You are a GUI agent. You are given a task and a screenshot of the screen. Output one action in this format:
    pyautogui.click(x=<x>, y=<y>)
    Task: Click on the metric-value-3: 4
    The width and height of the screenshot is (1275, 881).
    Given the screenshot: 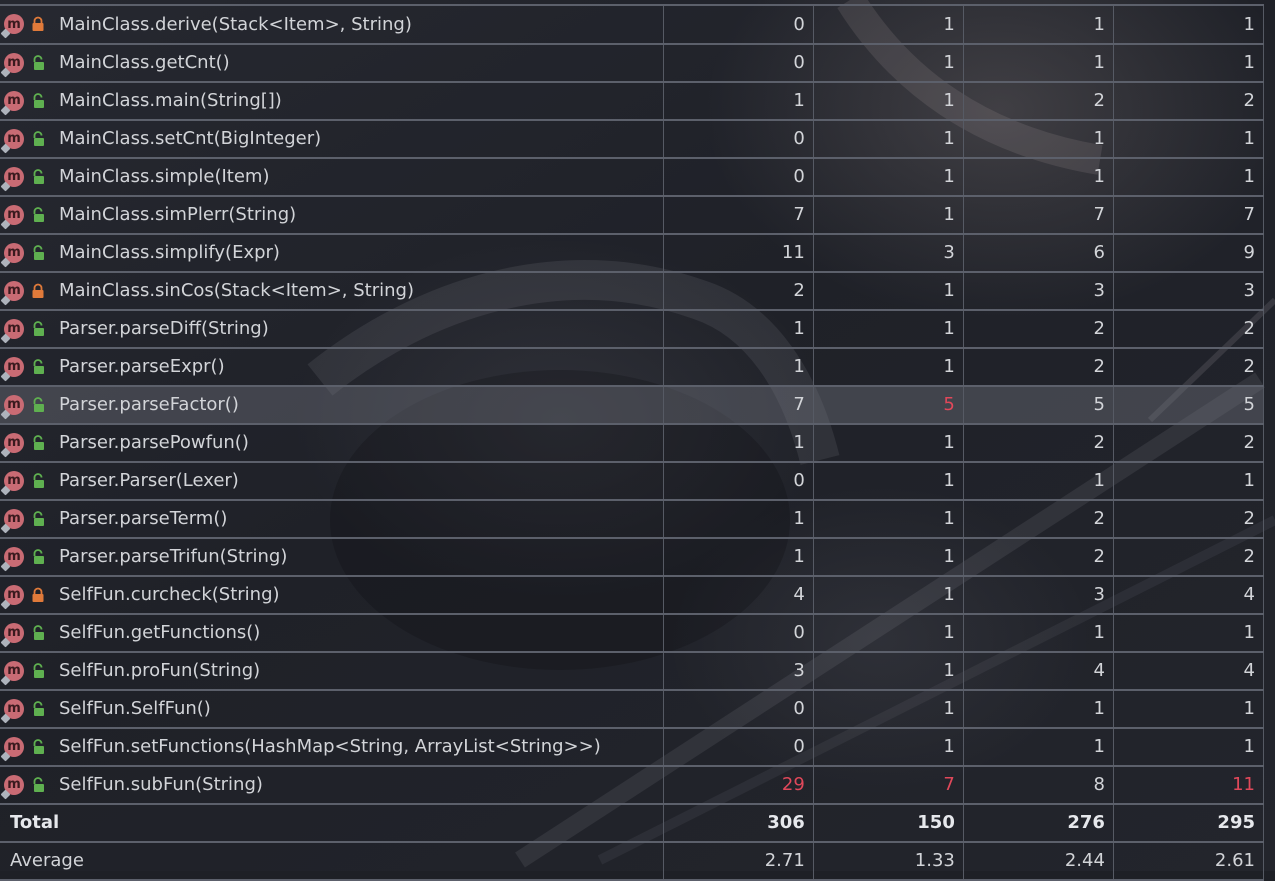 What is the action you would take?
    pyautogui.click(x=1038, y=671)
    